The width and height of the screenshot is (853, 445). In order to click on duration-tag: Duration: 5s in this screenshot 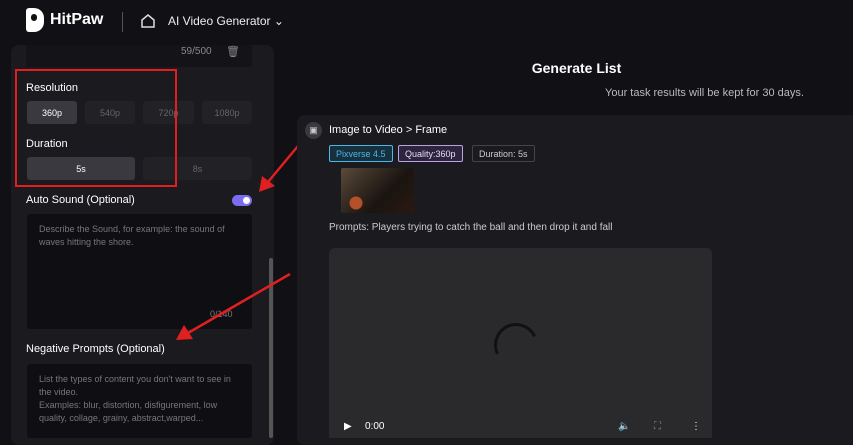, I will do `click(503, 153)`.